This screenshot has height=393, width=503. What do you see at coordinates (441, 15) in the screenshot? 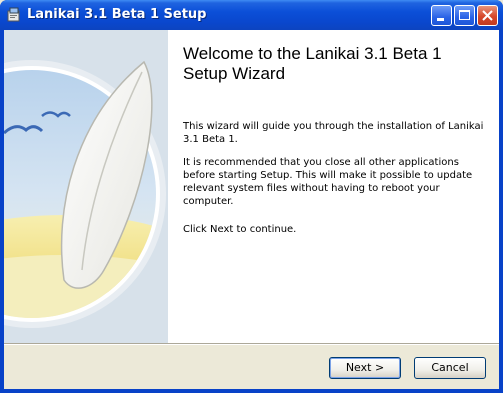
I see `minimize-button` at bounding box center [441, 15].